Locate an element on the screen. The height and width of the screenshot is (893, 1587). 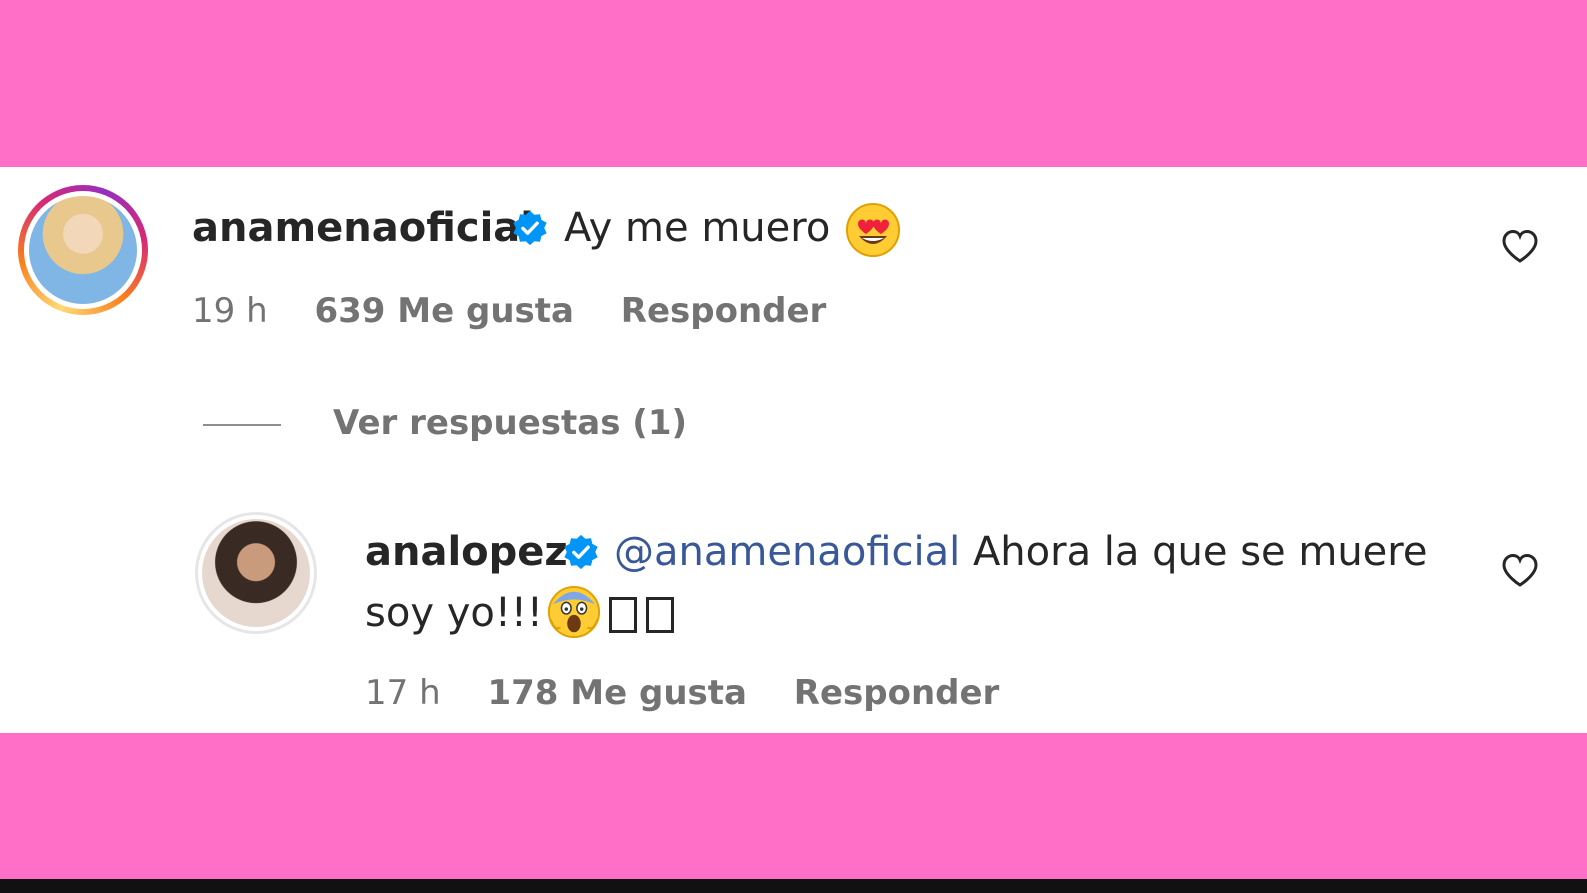
mention-link: @anamenaoficial is located at coordinates (787, 552).